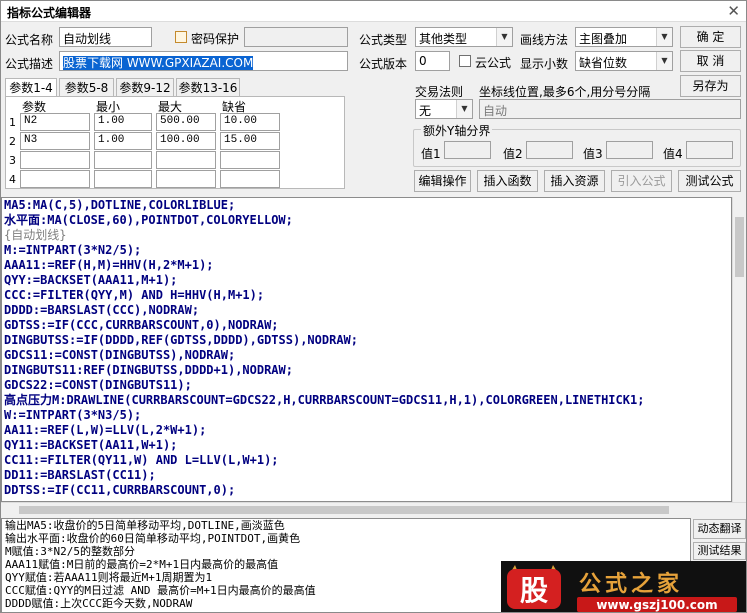 The width and height of the screenshot is (747, 613). I want to click on draw-select: 主图叠加 ▼, so click(624, 37).